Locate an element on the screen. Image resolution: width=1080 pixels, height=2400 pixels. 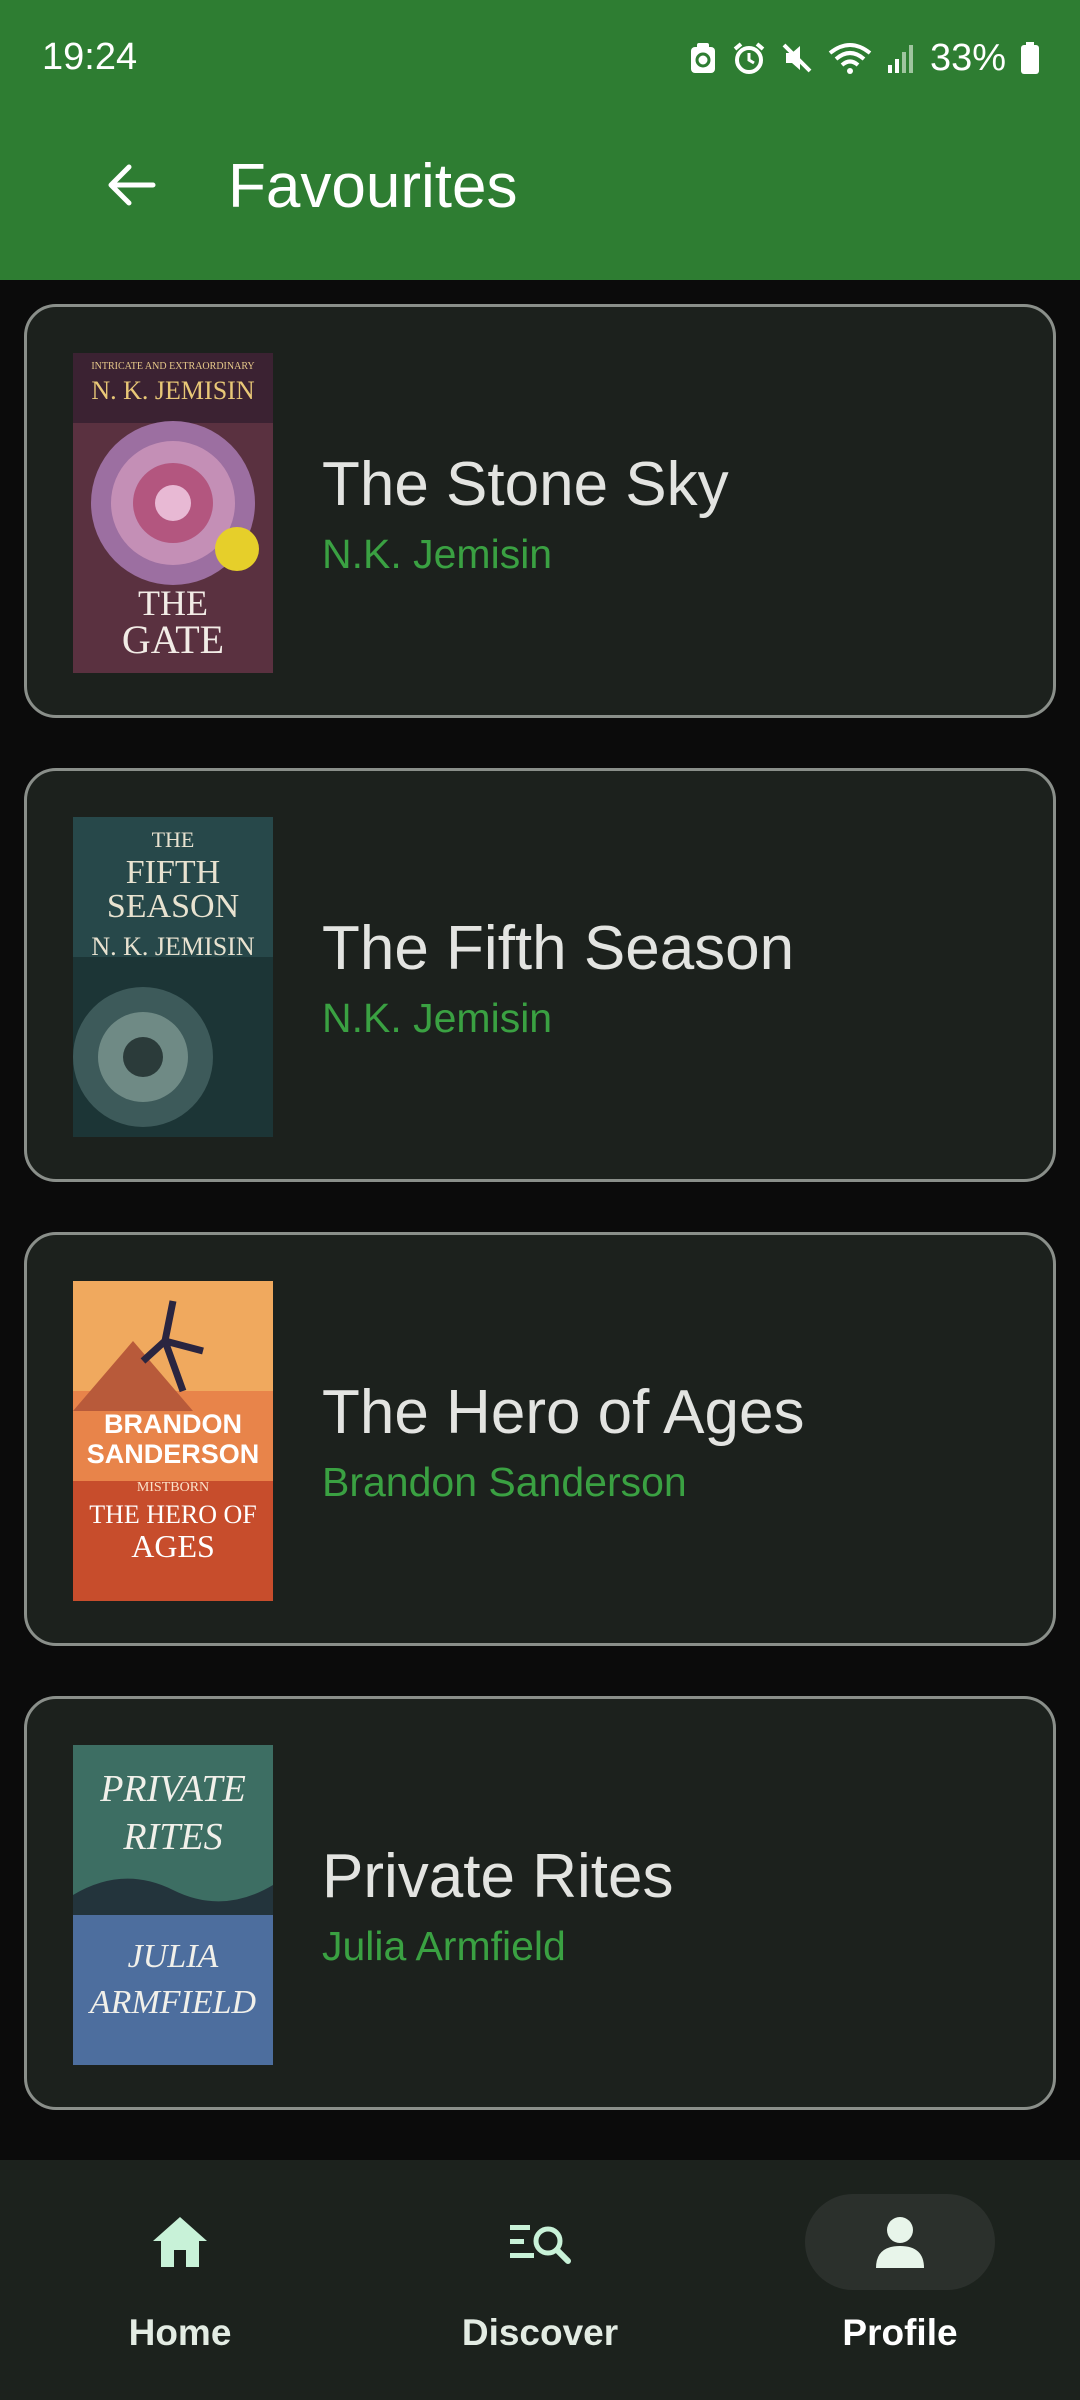
page-title: Favourites is located at coordinates (373, 186).